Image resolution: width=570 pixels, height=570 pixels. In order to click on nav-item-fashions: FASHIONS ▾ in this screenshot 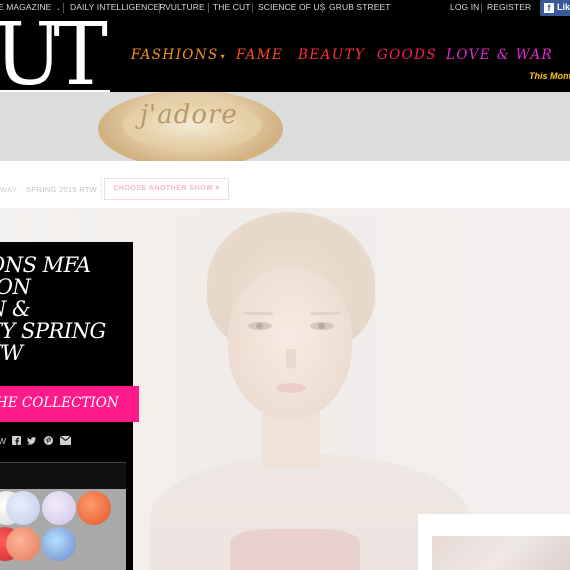, I will do `click(178, 55)`.